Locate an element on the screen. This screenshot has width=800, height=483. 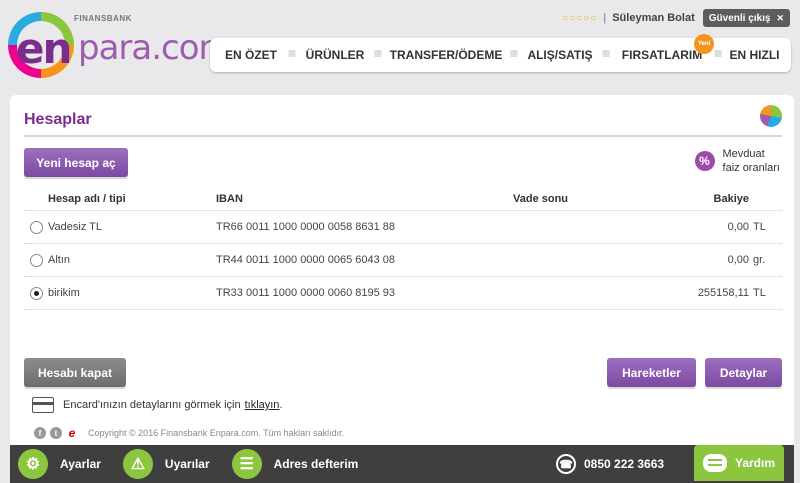
nav-transfer-odeme: TRANSFER/ÖDEME is located at coordinates (446, 55).